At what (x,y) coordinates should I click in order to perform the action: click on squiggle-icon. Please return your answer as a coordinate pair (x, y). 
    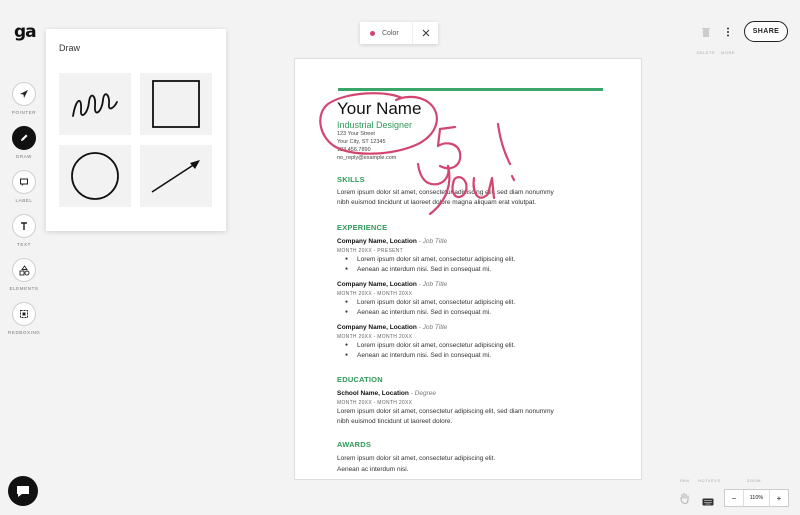
    Looking at the image, I should click on (95, 105).